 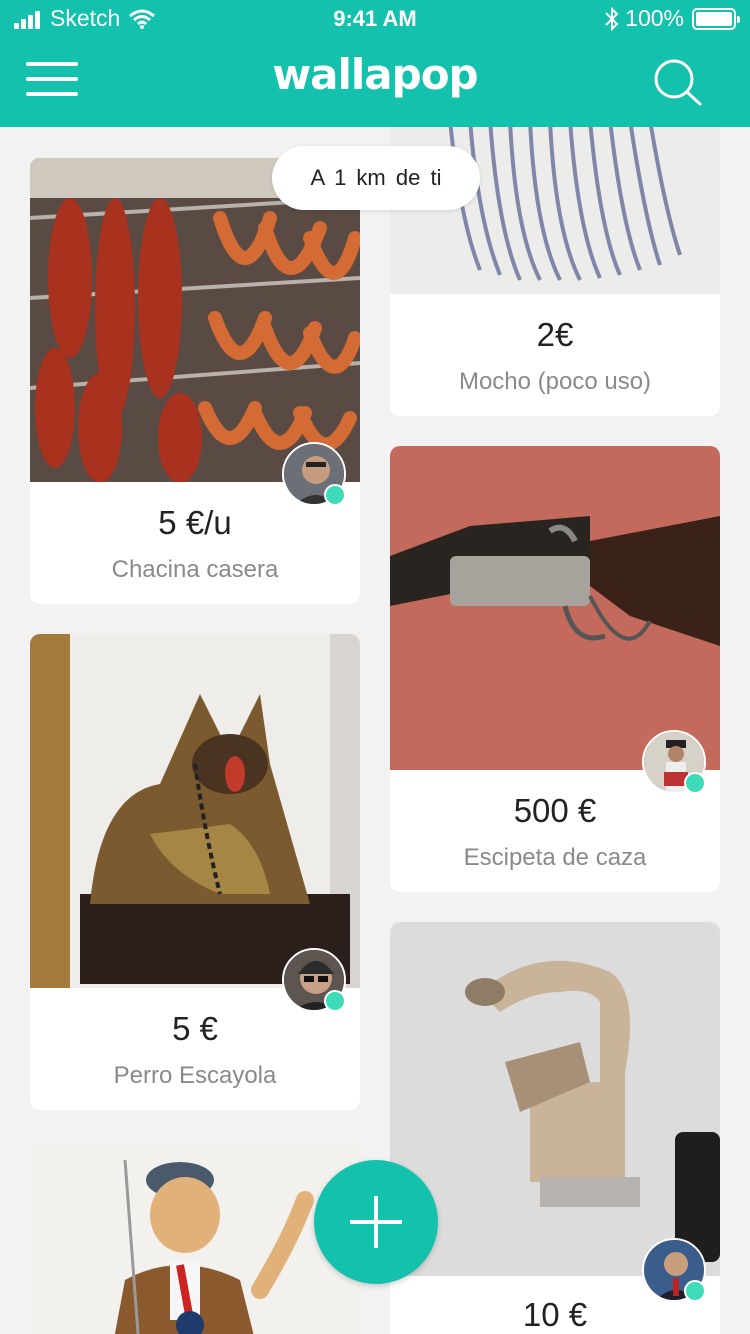 I want to click on battery-percent: 100%, so click(x=654, y=18).